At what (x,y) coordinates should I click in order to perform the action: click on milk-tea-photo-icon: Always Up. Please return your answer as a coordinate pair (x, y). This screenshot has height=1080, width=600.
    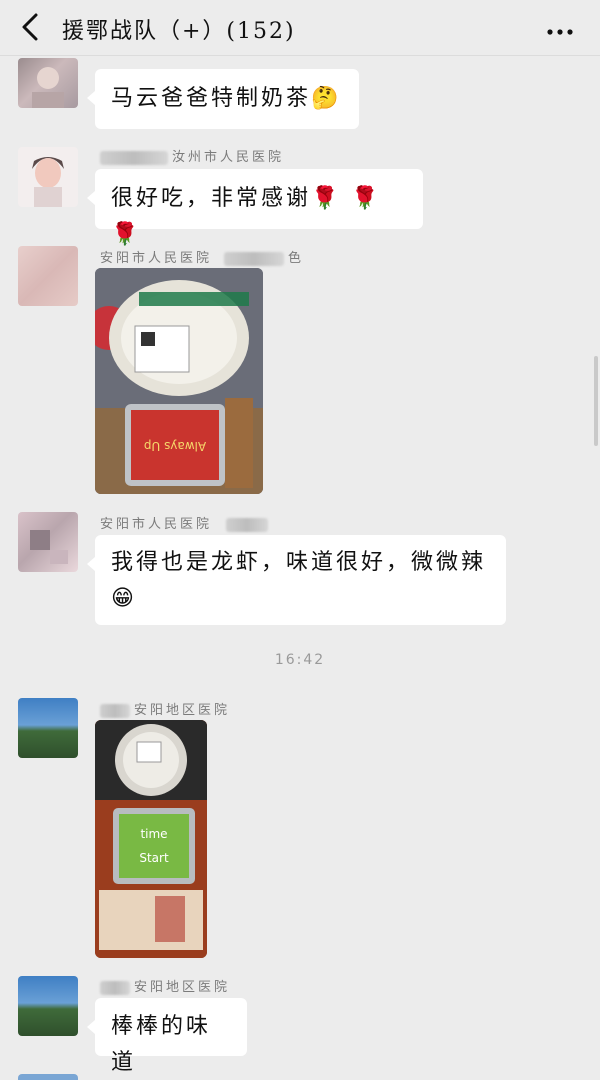
    Looking at the image, I should click on (179, 381).